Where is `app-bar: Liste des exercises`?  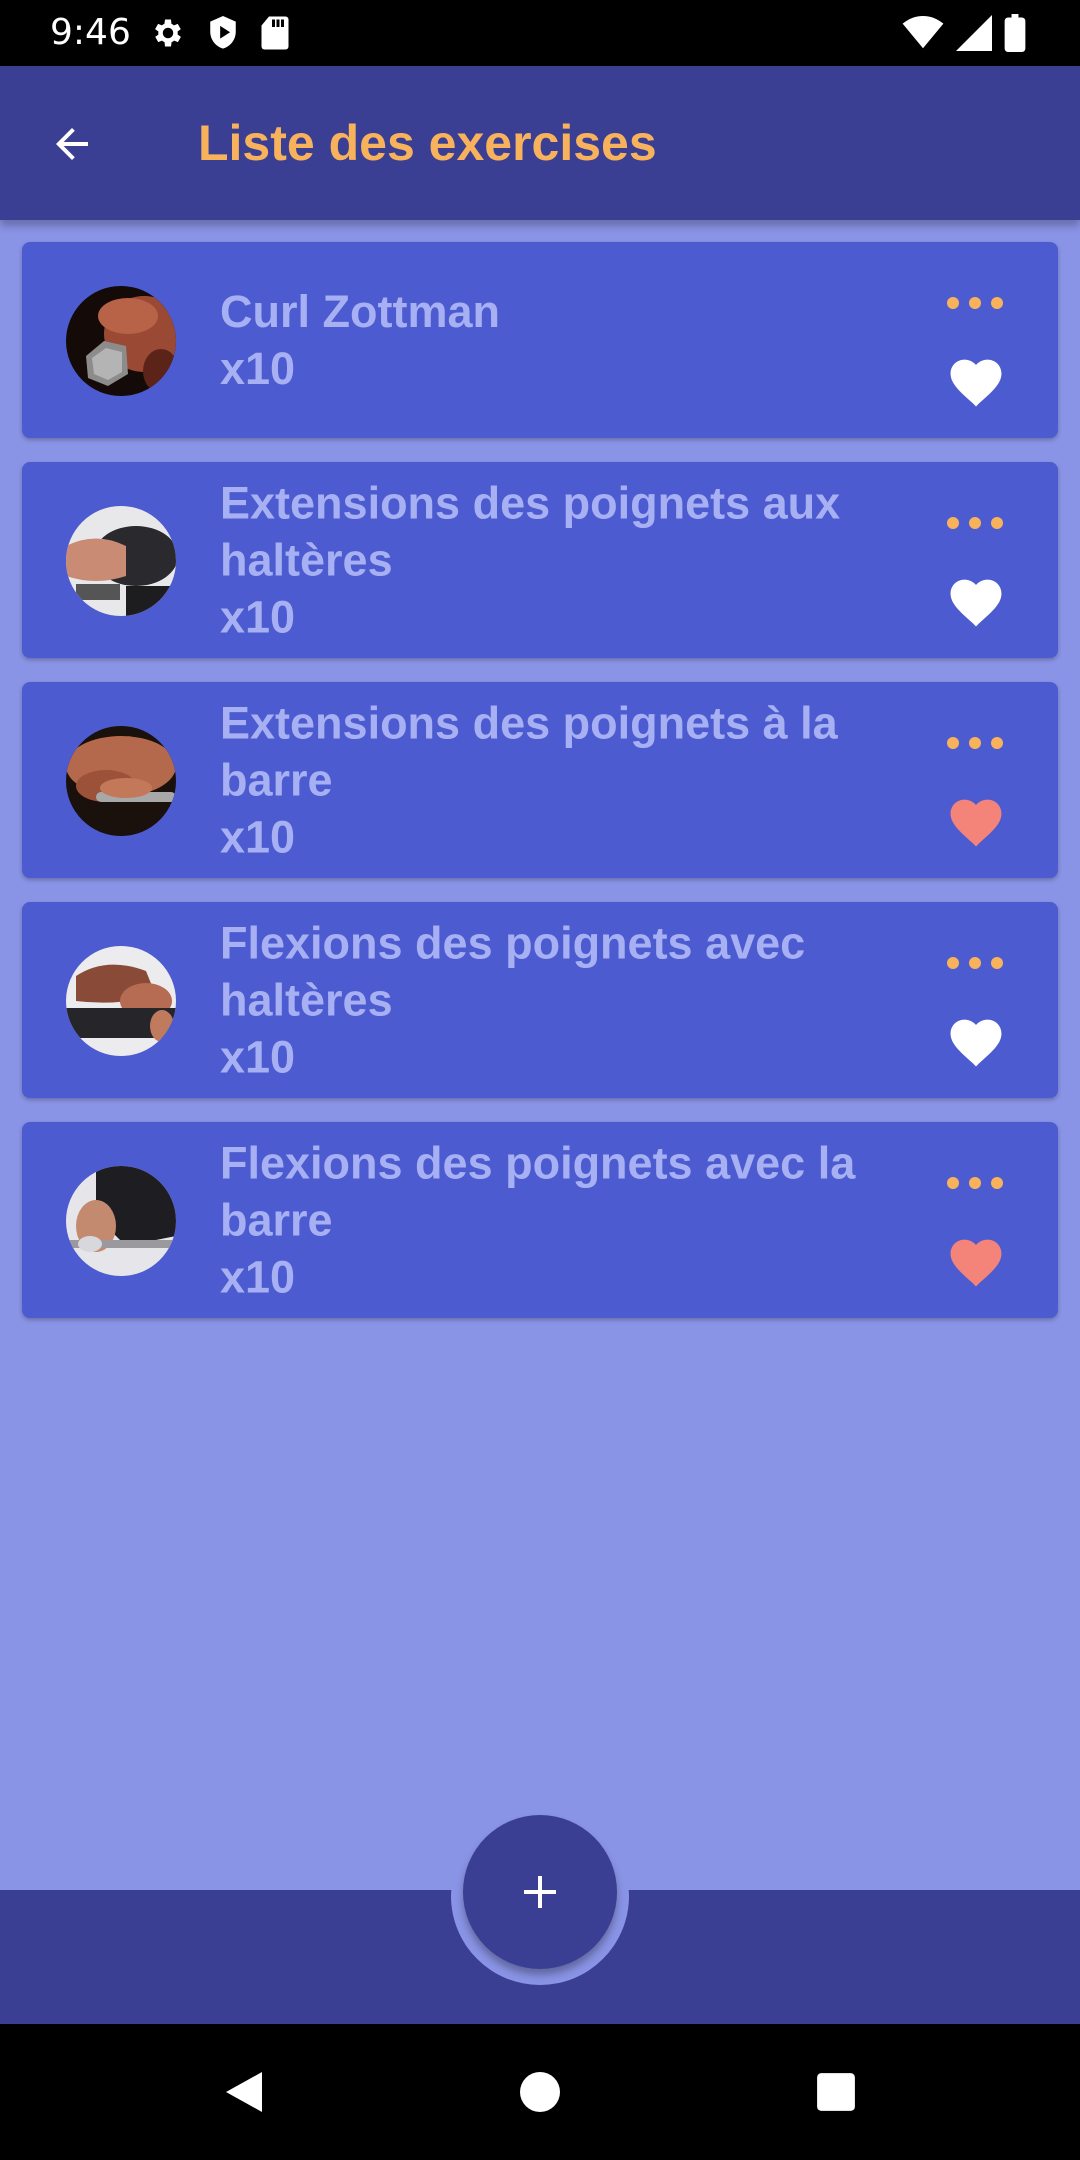 app-bar: Liste des exercises is located at coordinates (540, 143).